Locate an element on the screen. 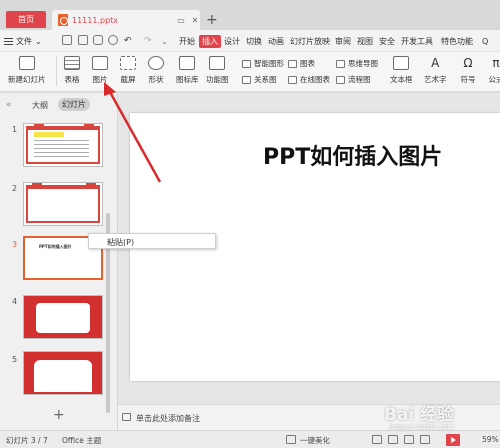 The image size is (500, 448). baidu-watermark: Bai 经验 jingyan.baidu.com is located at coordinates (419, 415).